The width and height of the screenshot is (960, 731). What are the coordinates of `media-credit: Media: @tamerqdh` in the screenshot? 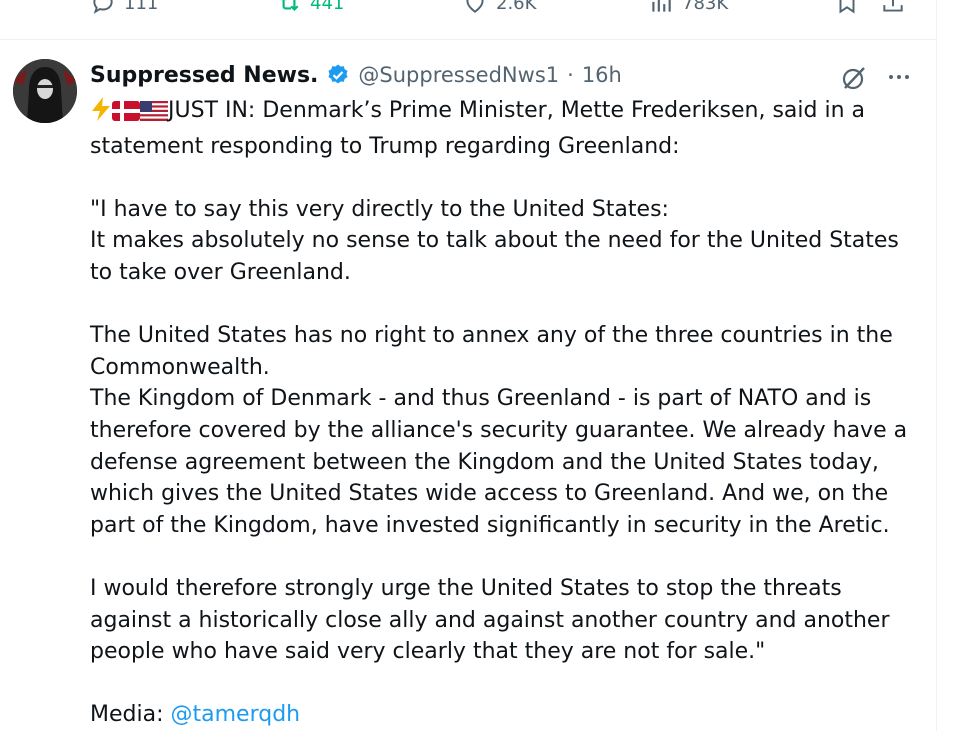 It's located at (505, 715).